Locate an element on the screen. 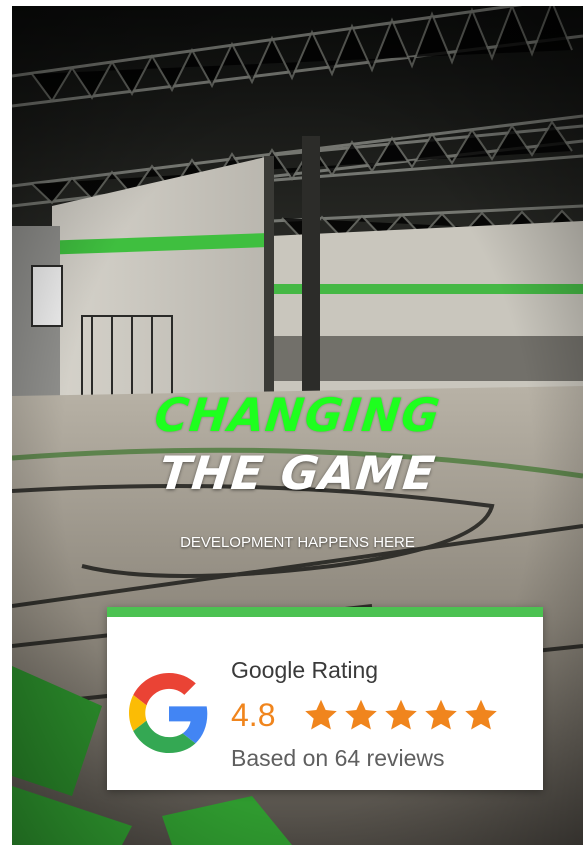  tagline: DEVELOPMENT HAPPENS HERE is located at coordinates (297, 542).